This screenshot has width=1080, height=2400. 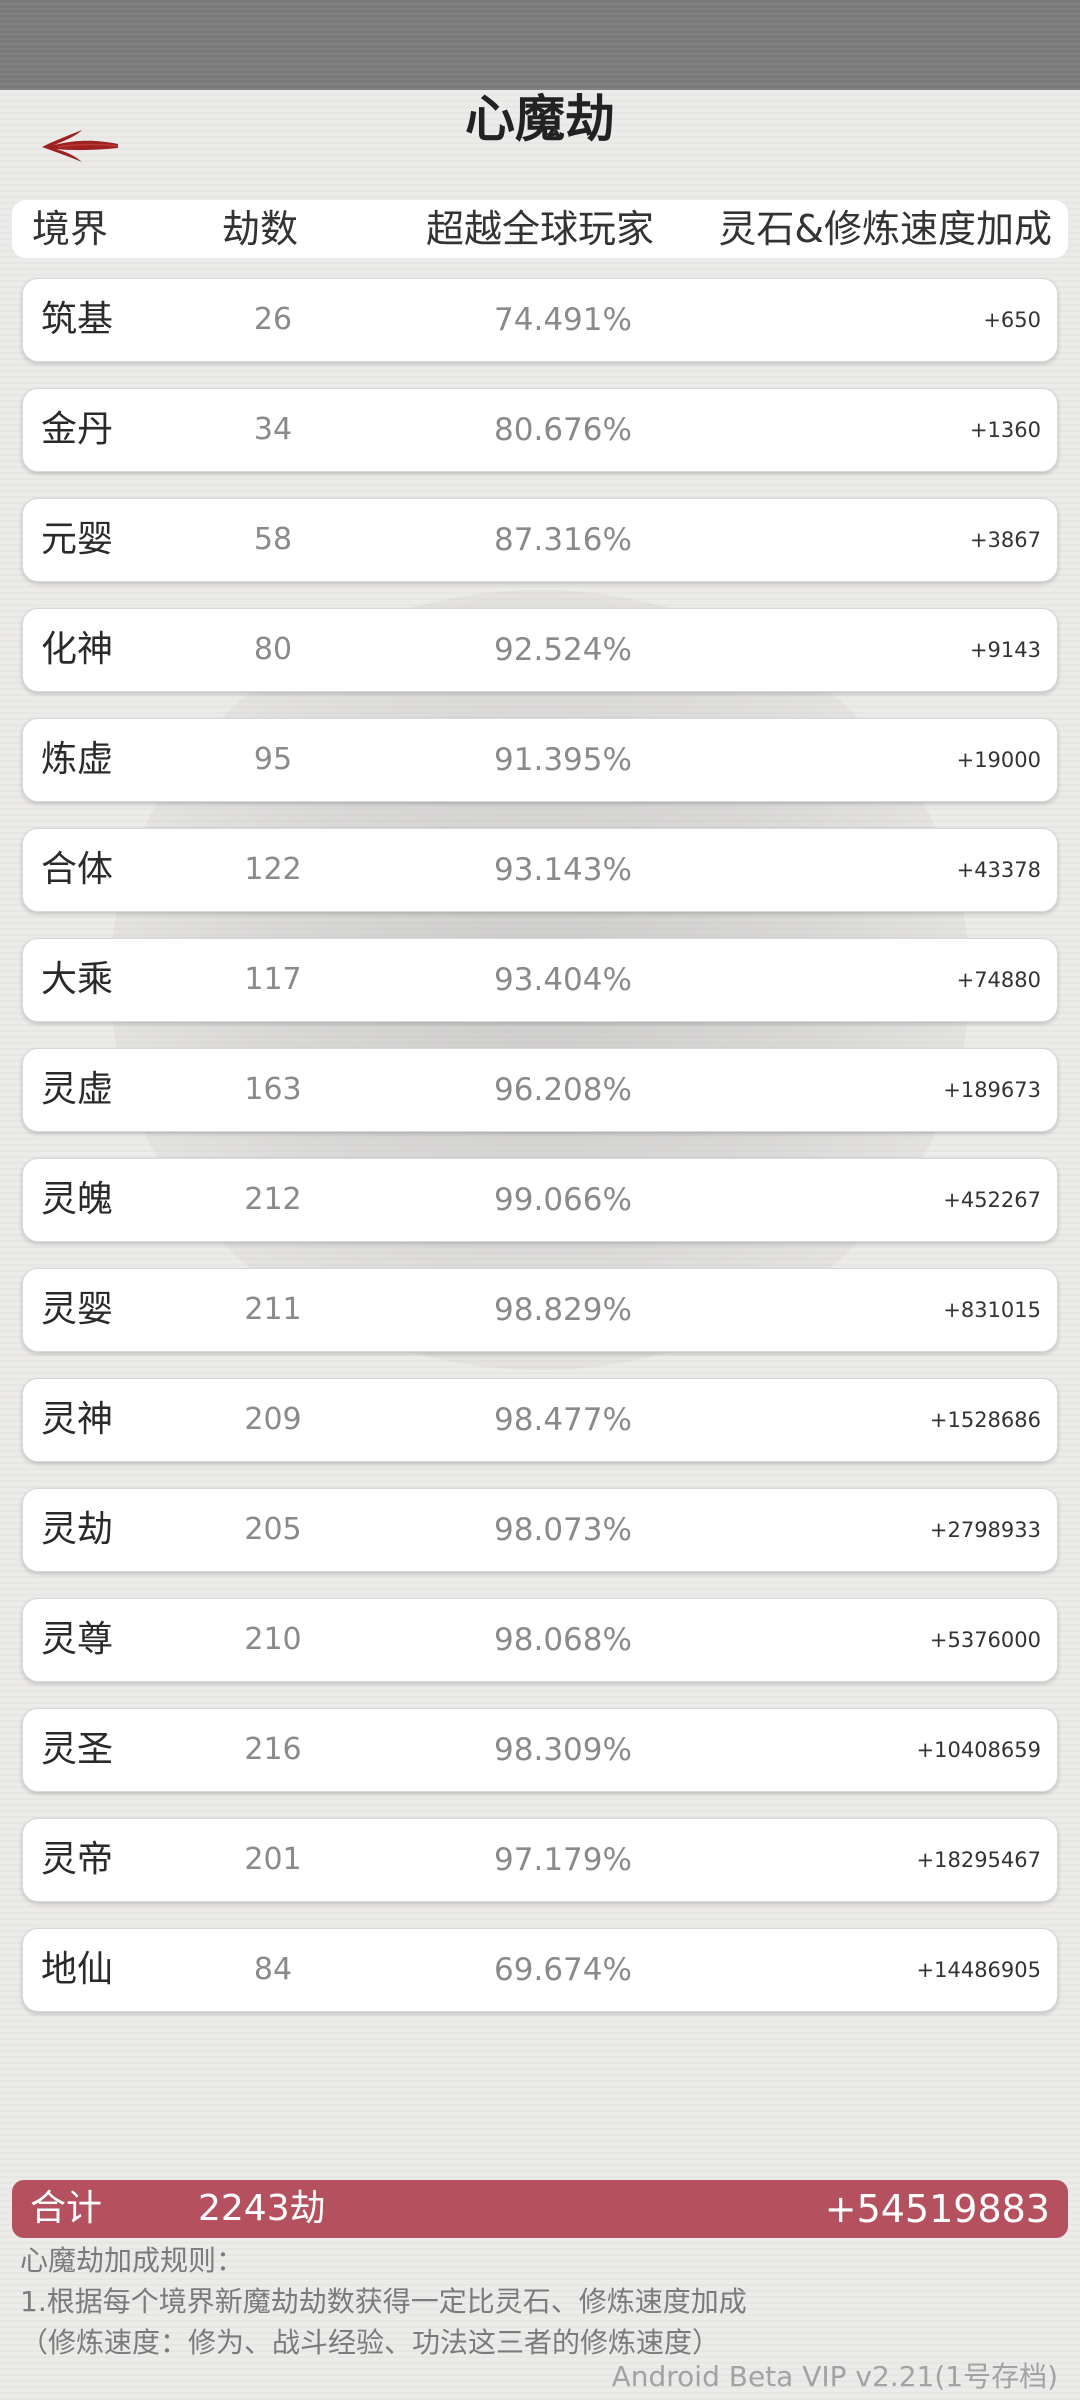 What do you see at coordinates (985, 1640) in the screenshot?
I see `bonus-value: +5376000` at bounding box center [985, 1640].